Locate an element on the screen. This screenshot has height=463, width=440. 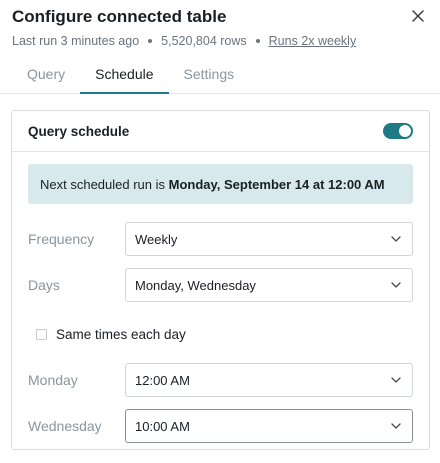
wednesday-row: Wednesday 10:00 AM is located at coordinates (220, 426).